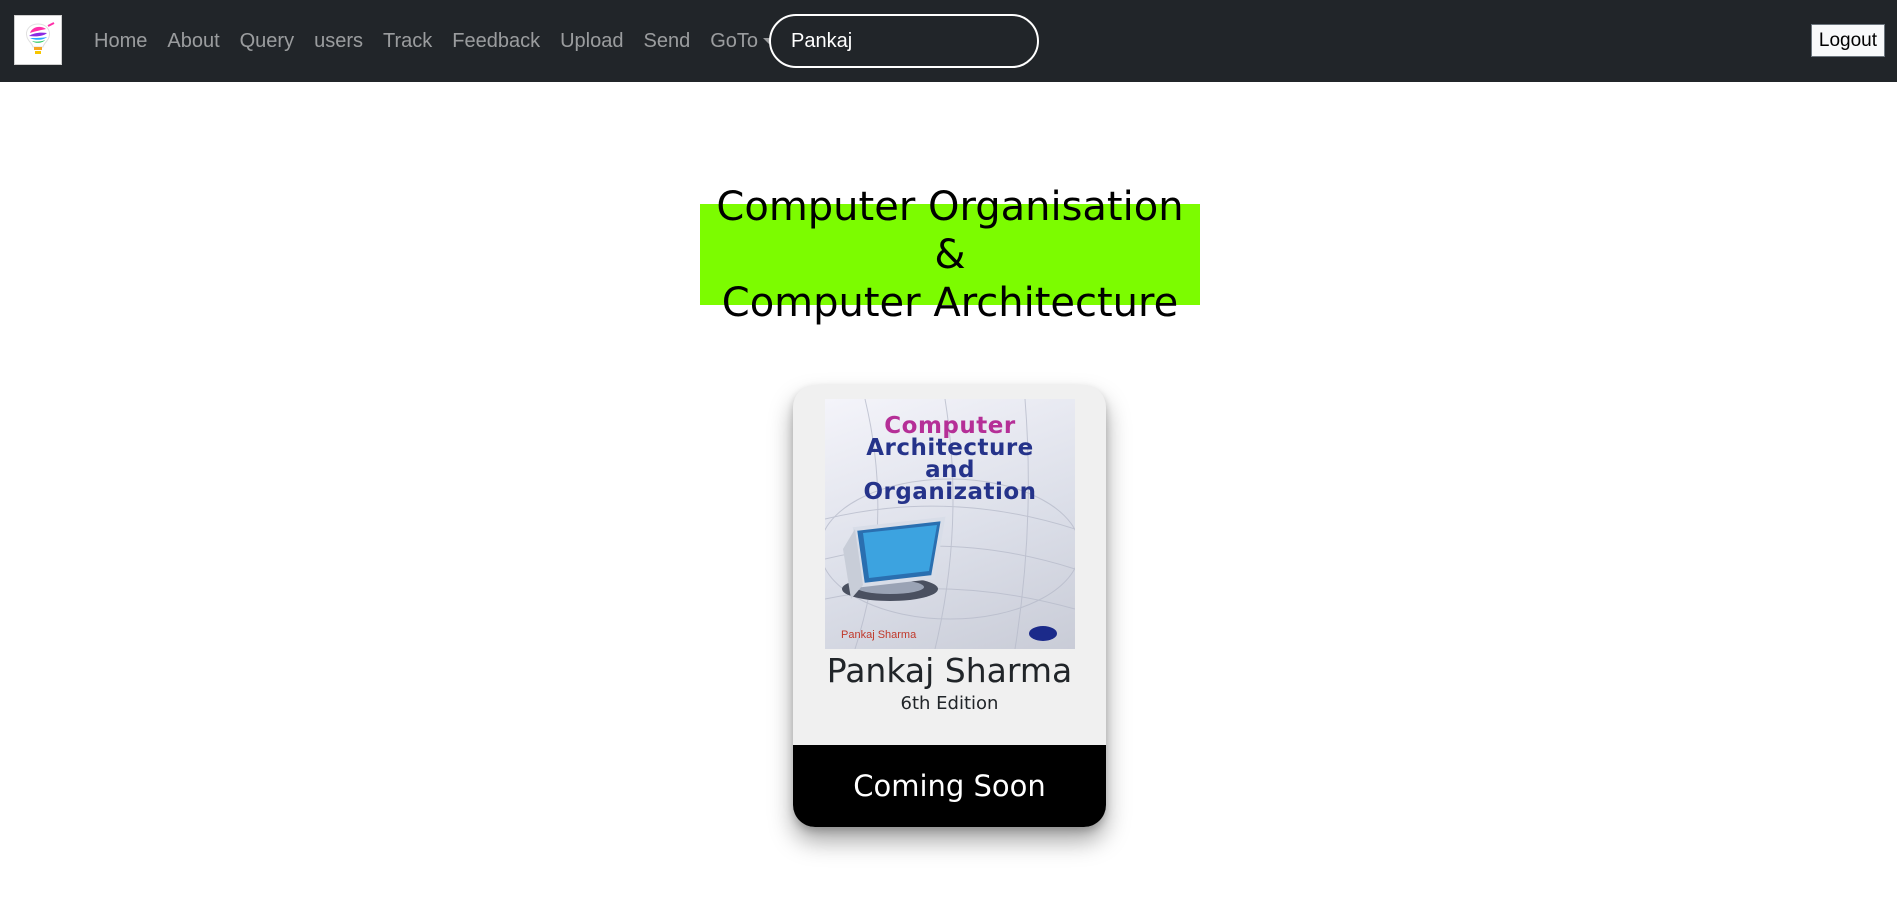 The height and width of the screenshot is (907, 1897). I want to click on nav-link-about: About, so click(193, 41).